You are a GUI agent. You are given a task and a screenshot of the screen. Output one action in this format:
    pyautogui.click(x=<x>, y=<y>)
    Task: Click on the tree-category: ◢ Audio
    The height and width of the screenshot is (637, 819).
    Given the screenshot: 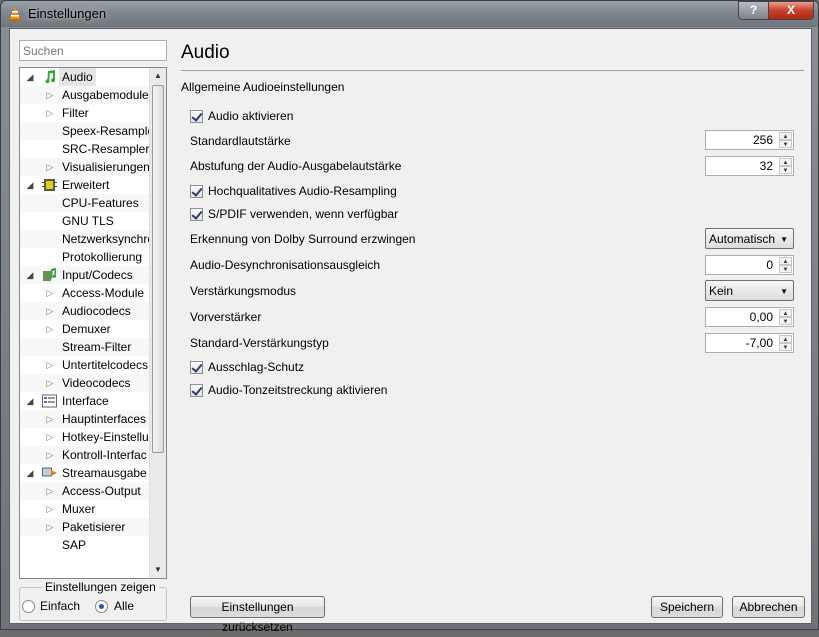 What is the action you would take?
    pyautogui.click(x=85, y=77)
    